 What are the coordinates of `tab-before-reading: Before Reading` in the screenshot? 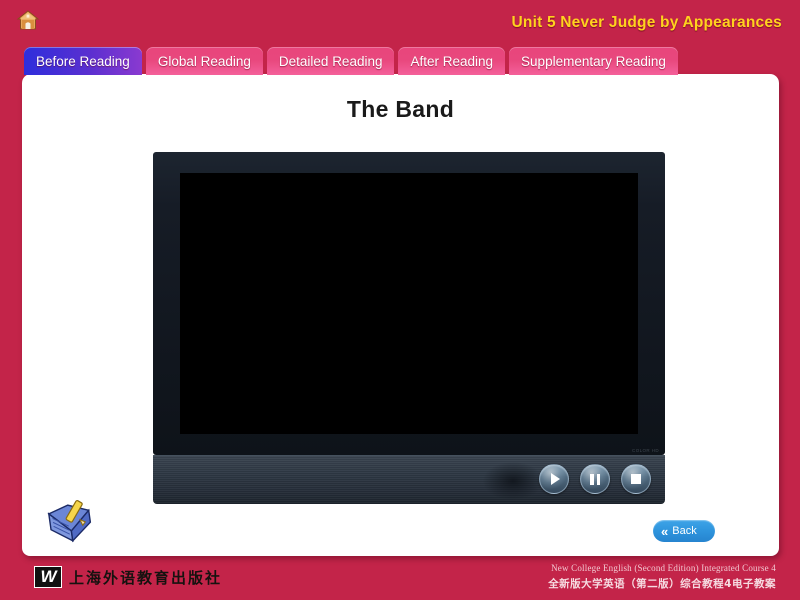 It's located at (83, 61).